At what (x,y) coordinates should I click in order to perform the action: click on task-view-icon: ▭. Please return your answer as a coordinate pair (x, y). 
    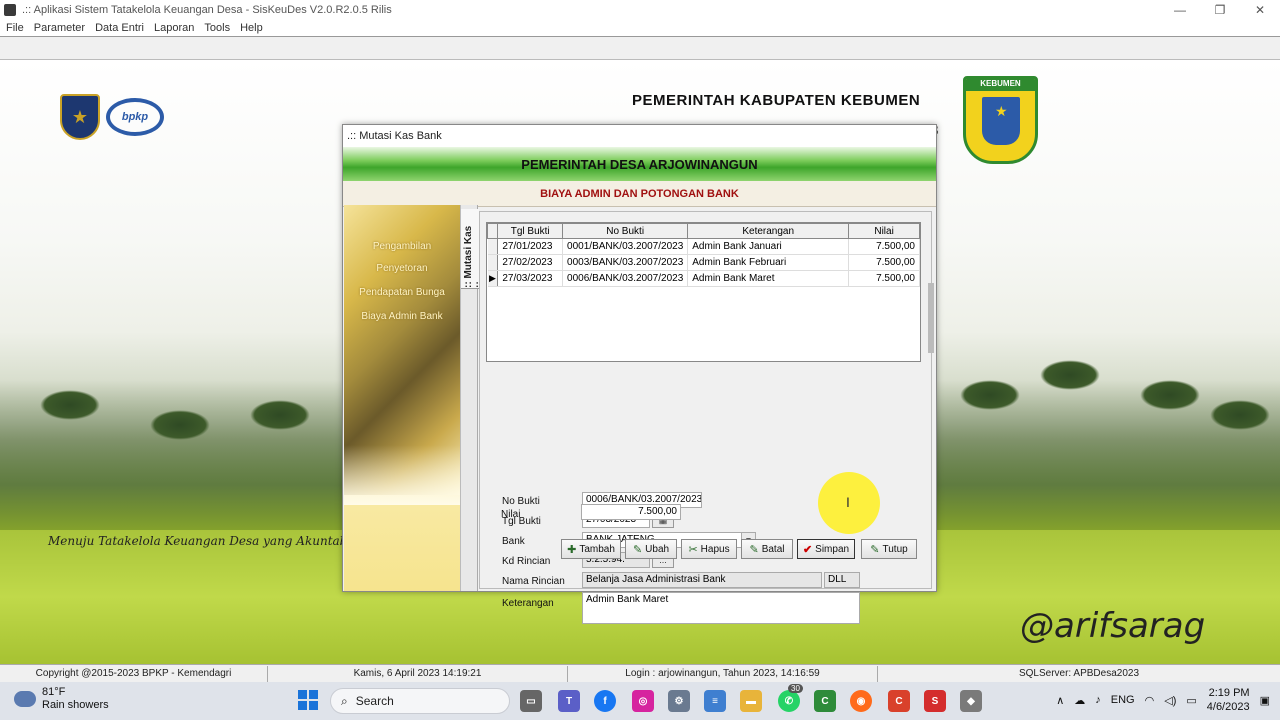
    Looking at the image, I should click on (531, 701).